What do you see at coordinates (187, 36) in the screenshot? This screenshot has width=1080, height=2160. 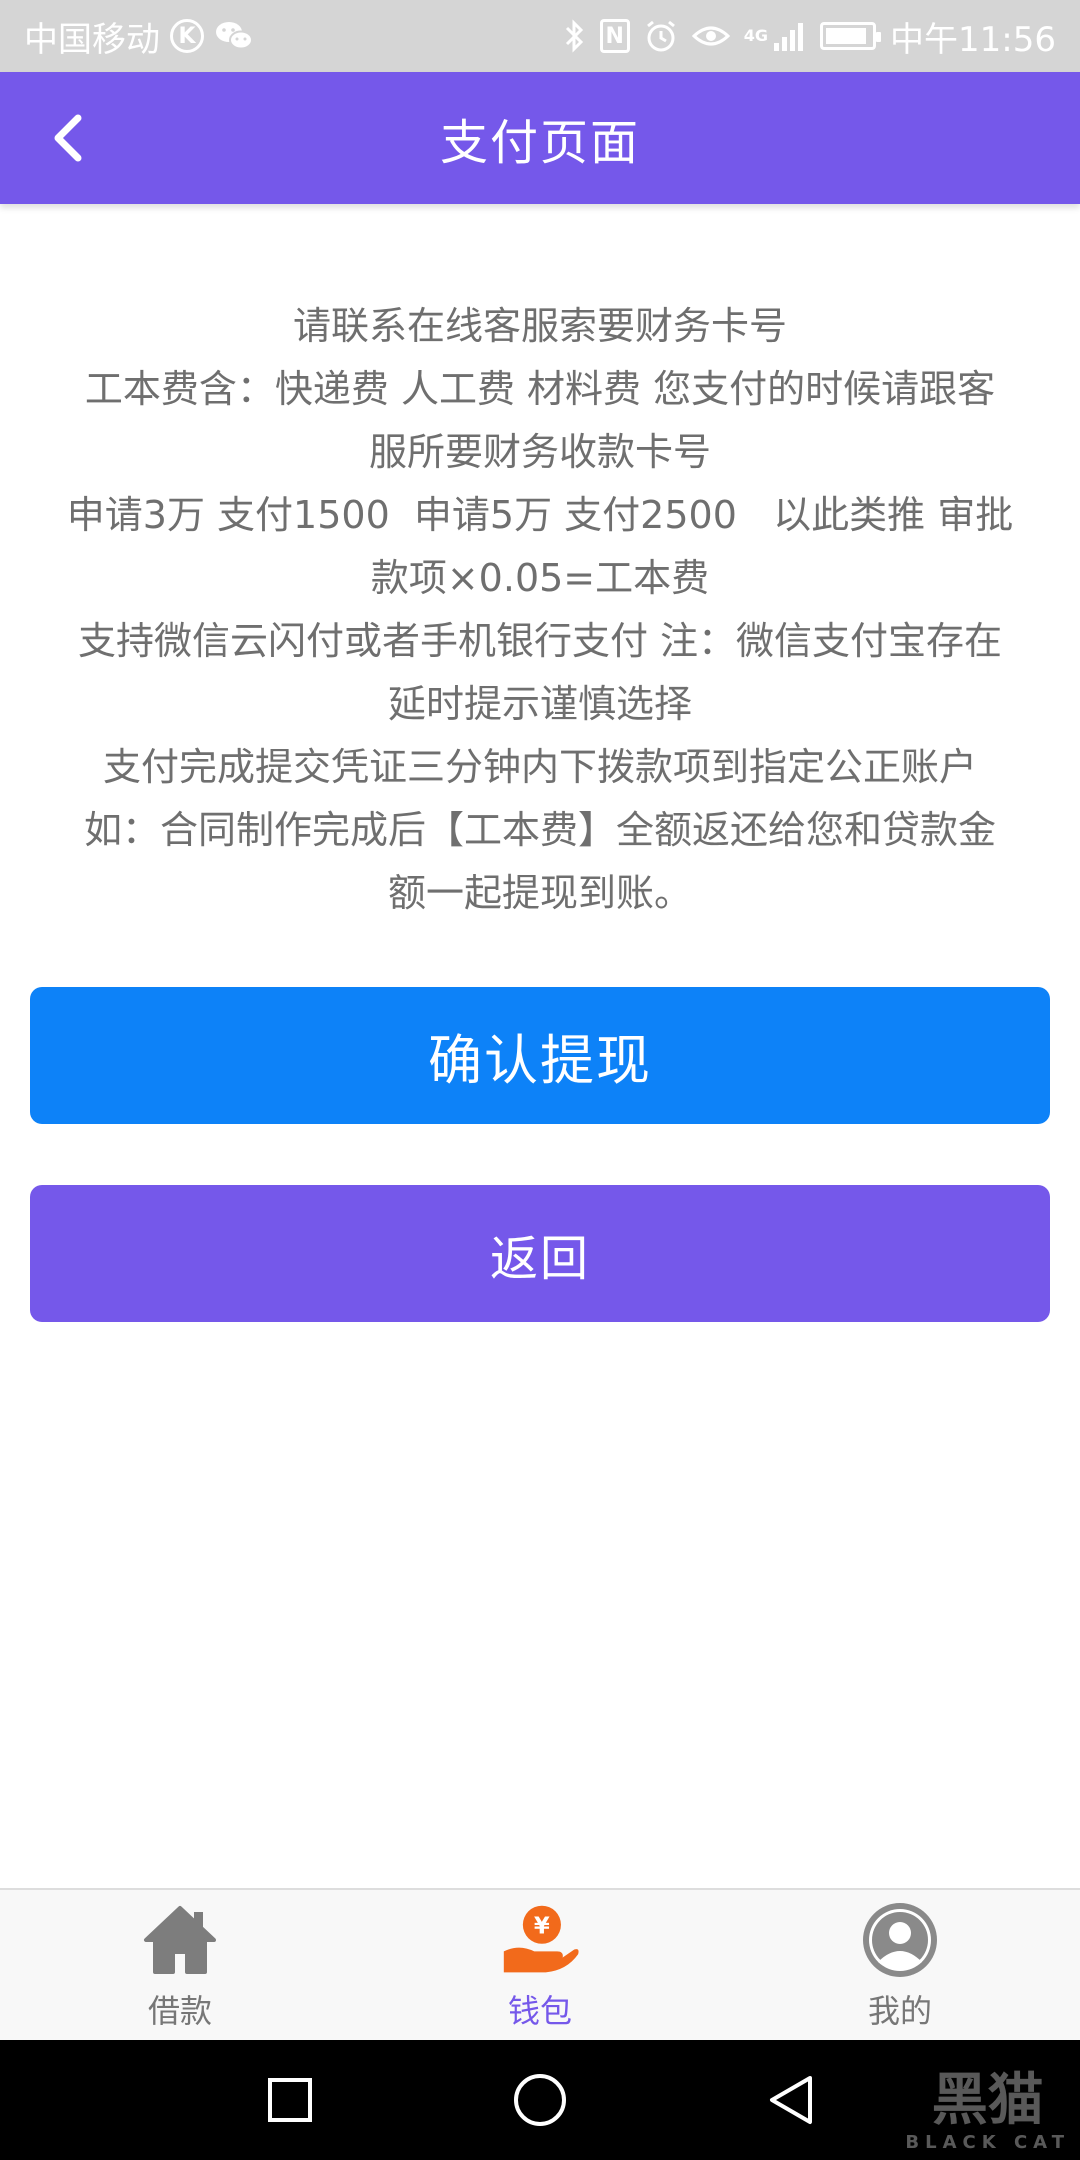 I see `k-badge-icon: K` at bounding box center [187, 36].